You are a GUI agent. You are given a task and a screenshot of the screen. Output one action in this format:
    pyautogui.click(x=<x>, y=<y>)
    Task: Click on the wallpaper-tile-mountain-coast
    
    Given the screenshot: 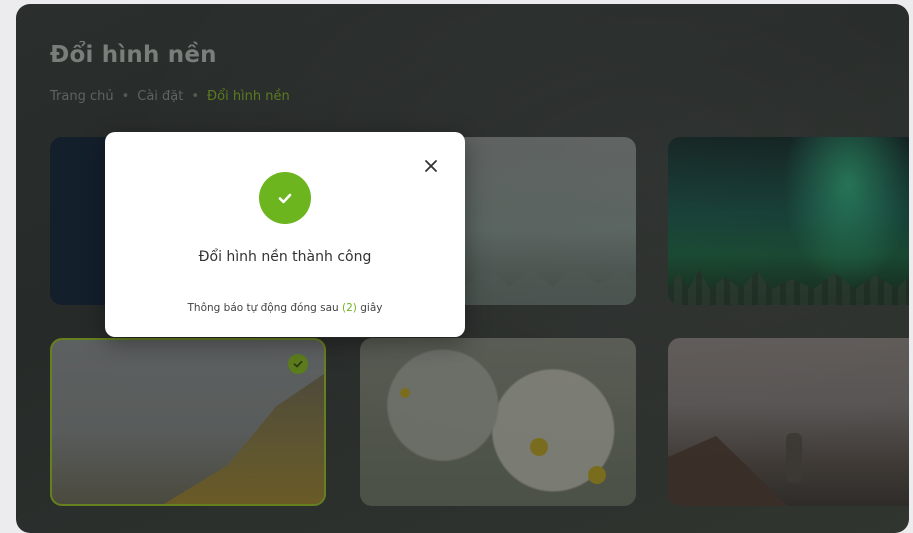 What is the action you would take?
    pyautogui.click(x=188, y=422)
    